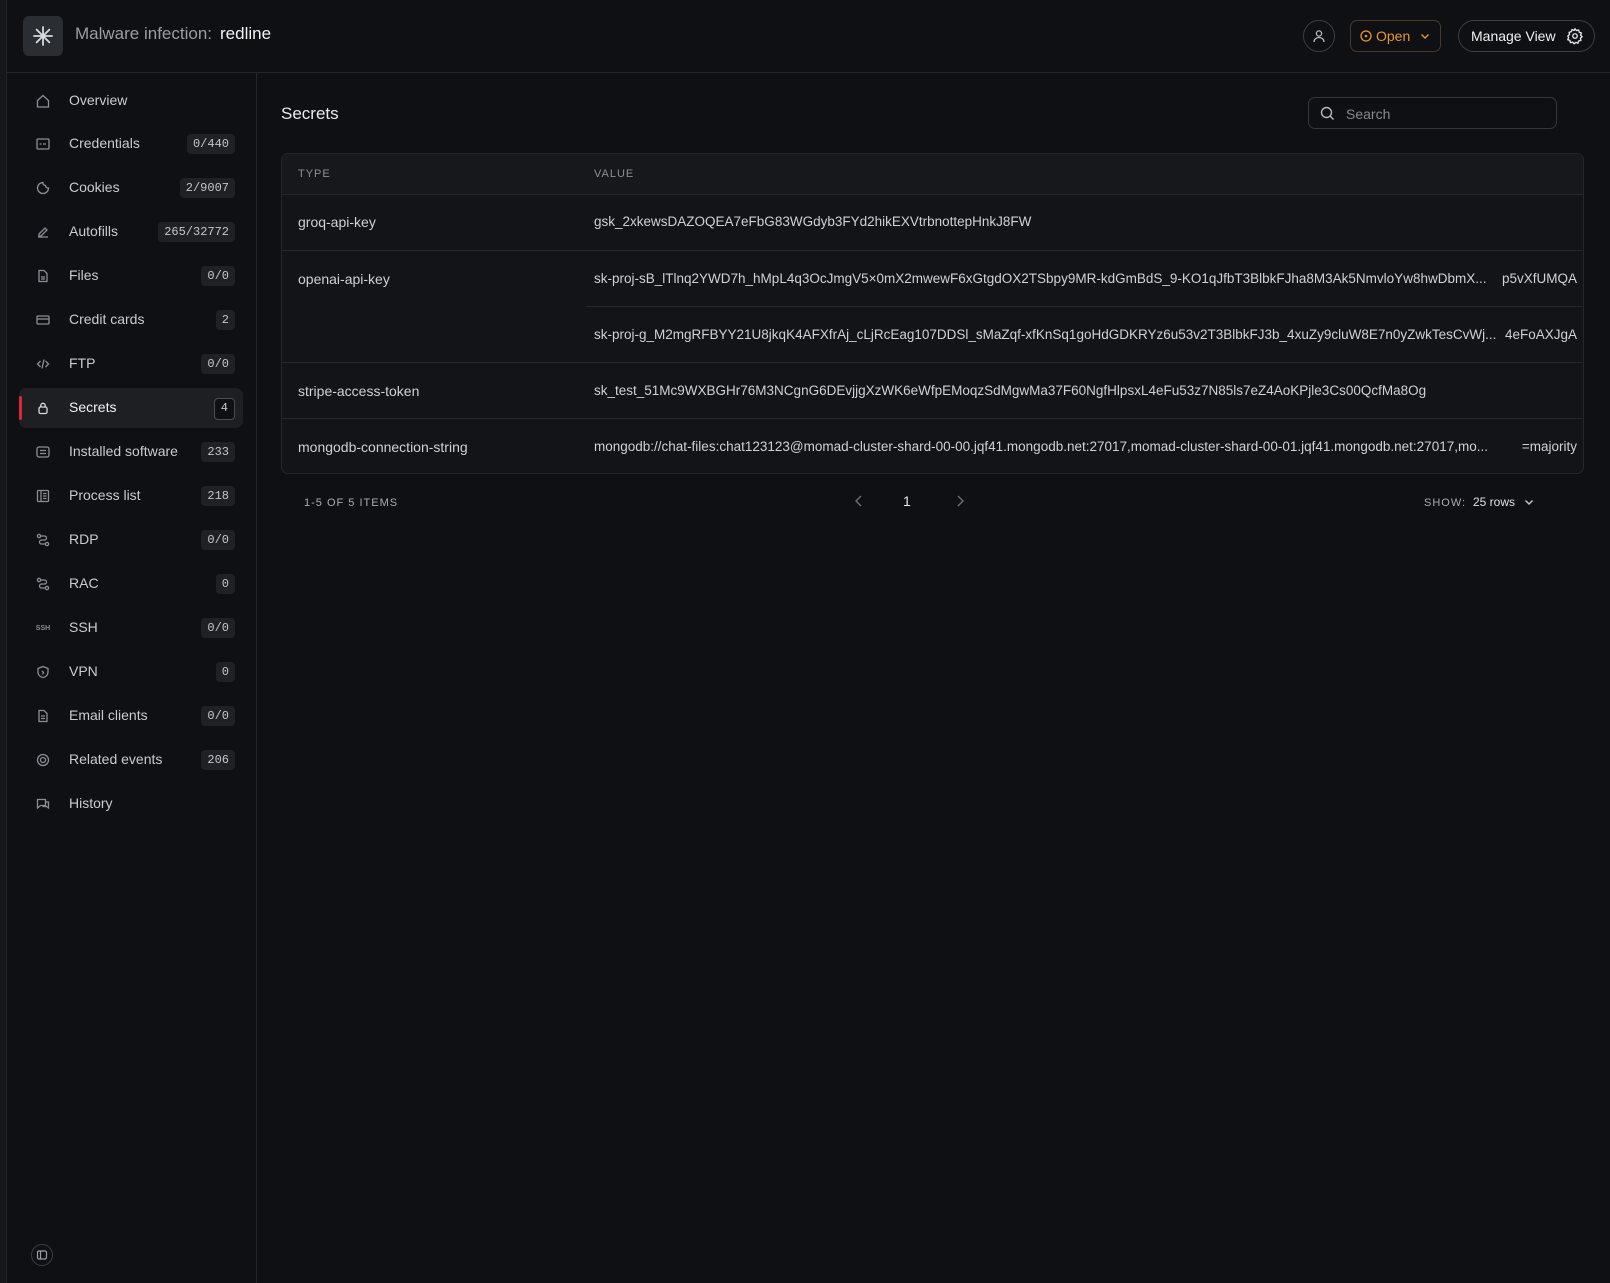  What do you see at coordinates (43, 540) in the screenshot?
I see `rdp-icon` at bounding box center [43, 540].